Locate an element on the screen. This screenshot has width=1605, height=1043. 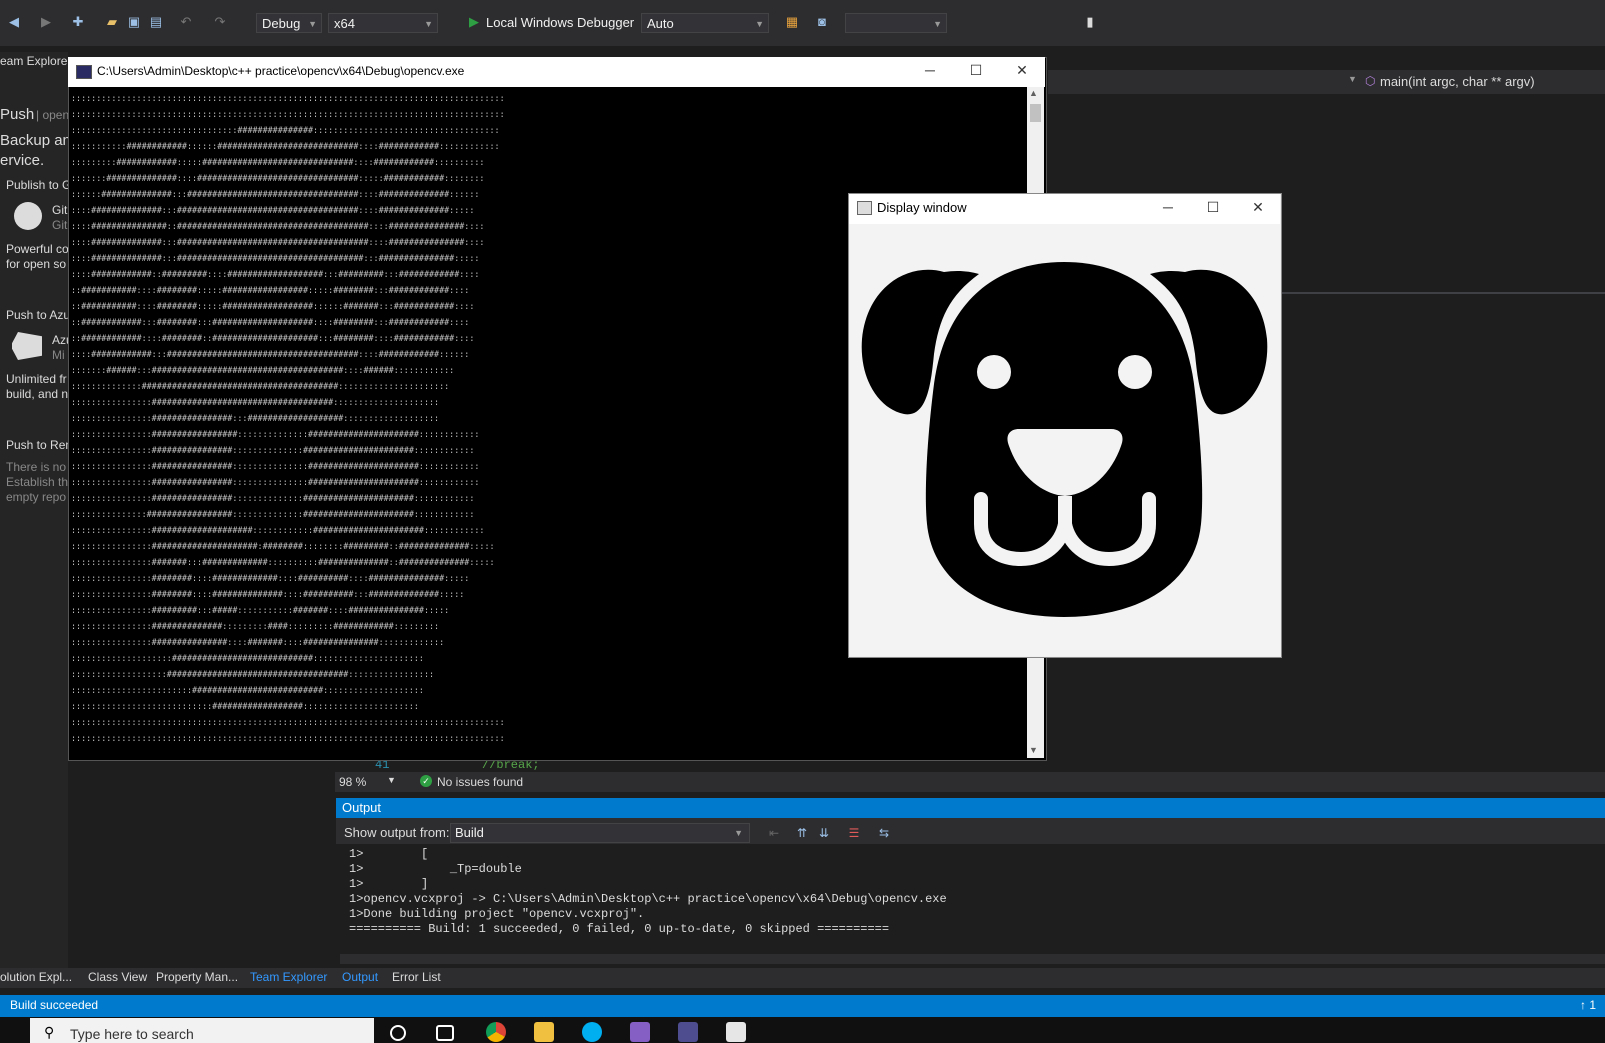
clear-all-icon: ☰ is located at coordinates (854, 833).